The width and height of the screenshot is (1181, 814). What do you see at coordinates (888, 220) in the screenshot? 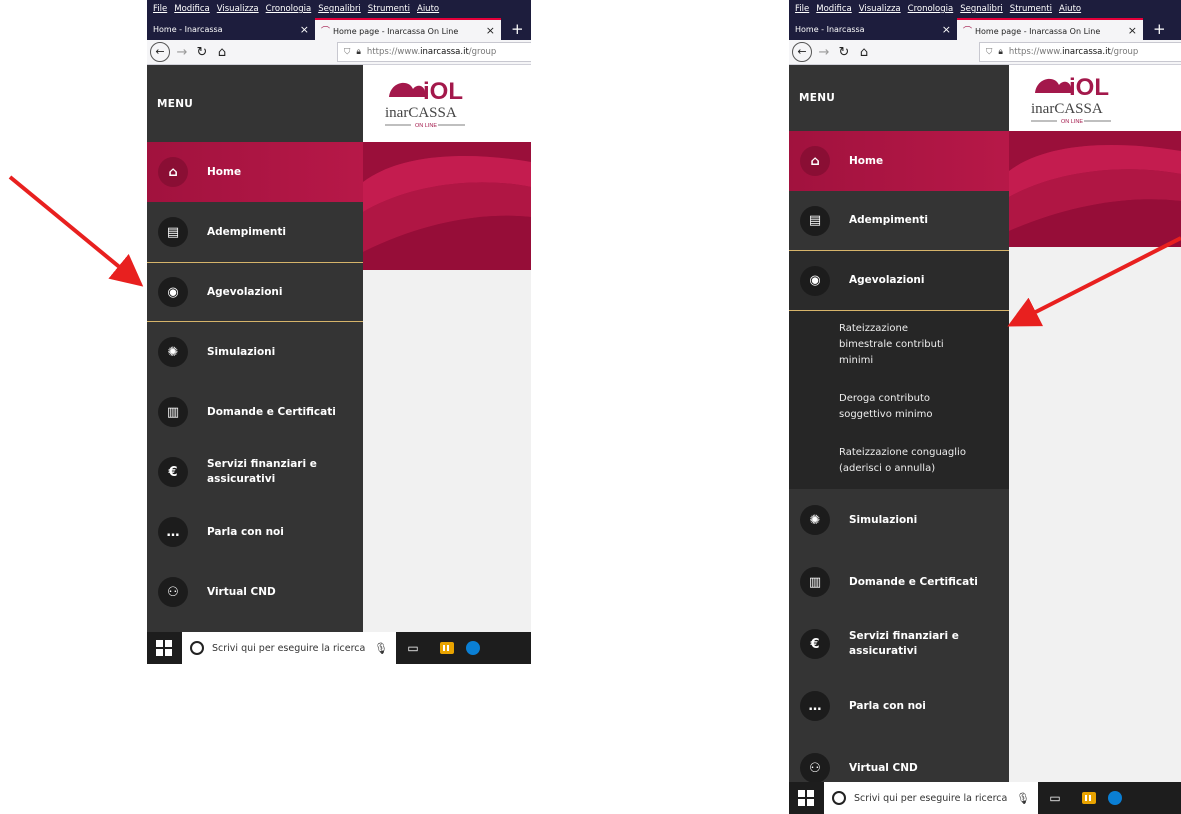
I see `sidebar-item-label: Adempimenti` at bounding box center [888, 220].